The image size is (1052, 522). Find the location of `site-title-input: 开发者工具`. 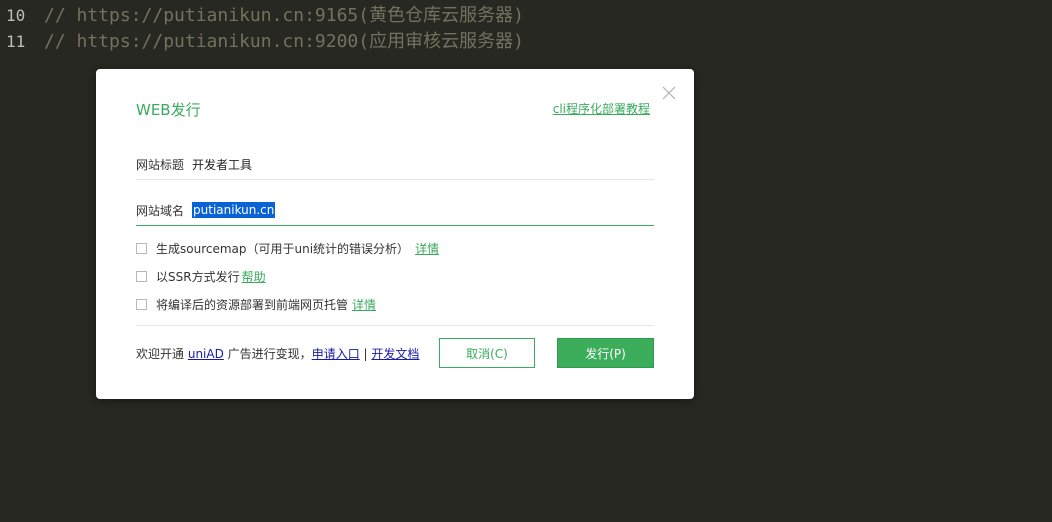

site-title-input: 开发者工具 is located at coordinates (382, 164).